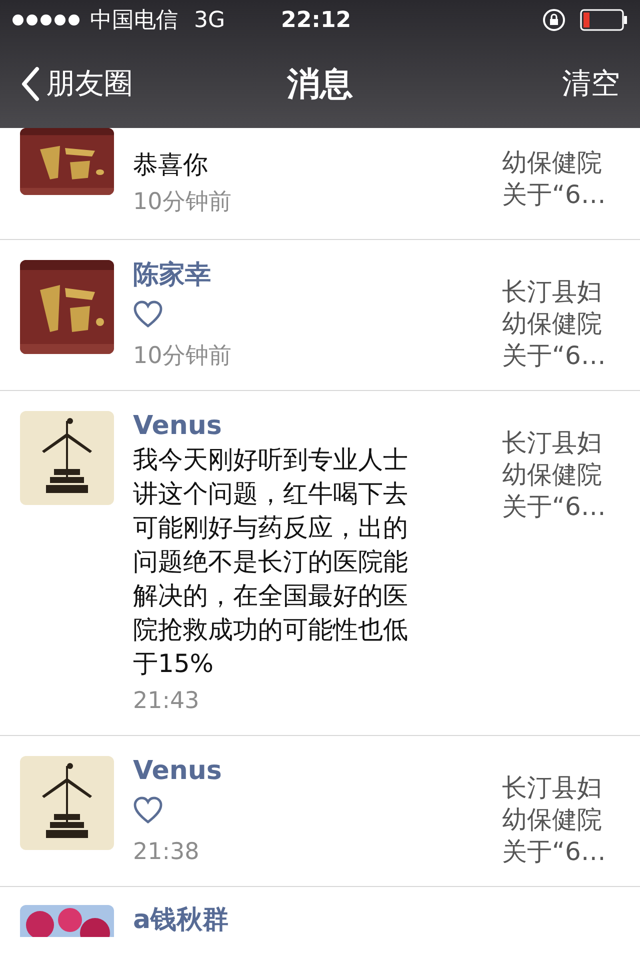 This screenshot has width=640, height=960. I want to click on battery-icon, so click(604, 20).